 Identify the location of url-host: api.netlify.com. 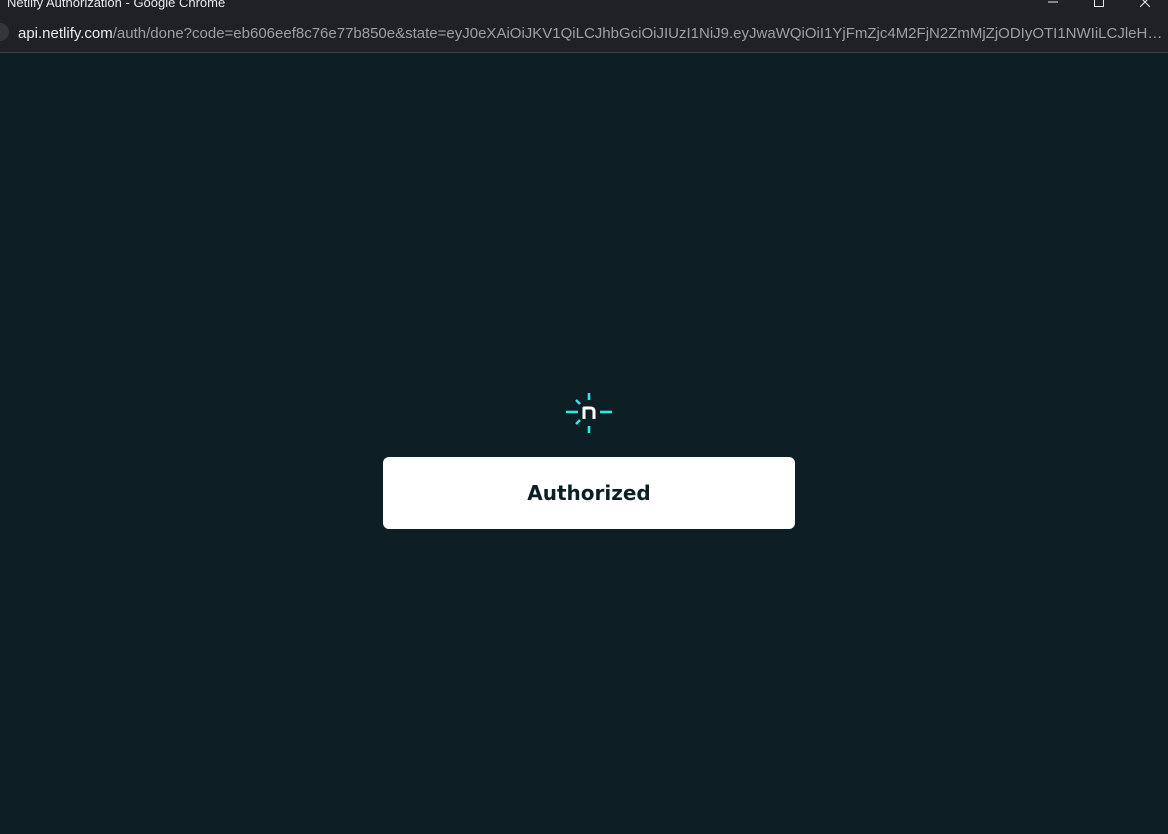
(65, 33).